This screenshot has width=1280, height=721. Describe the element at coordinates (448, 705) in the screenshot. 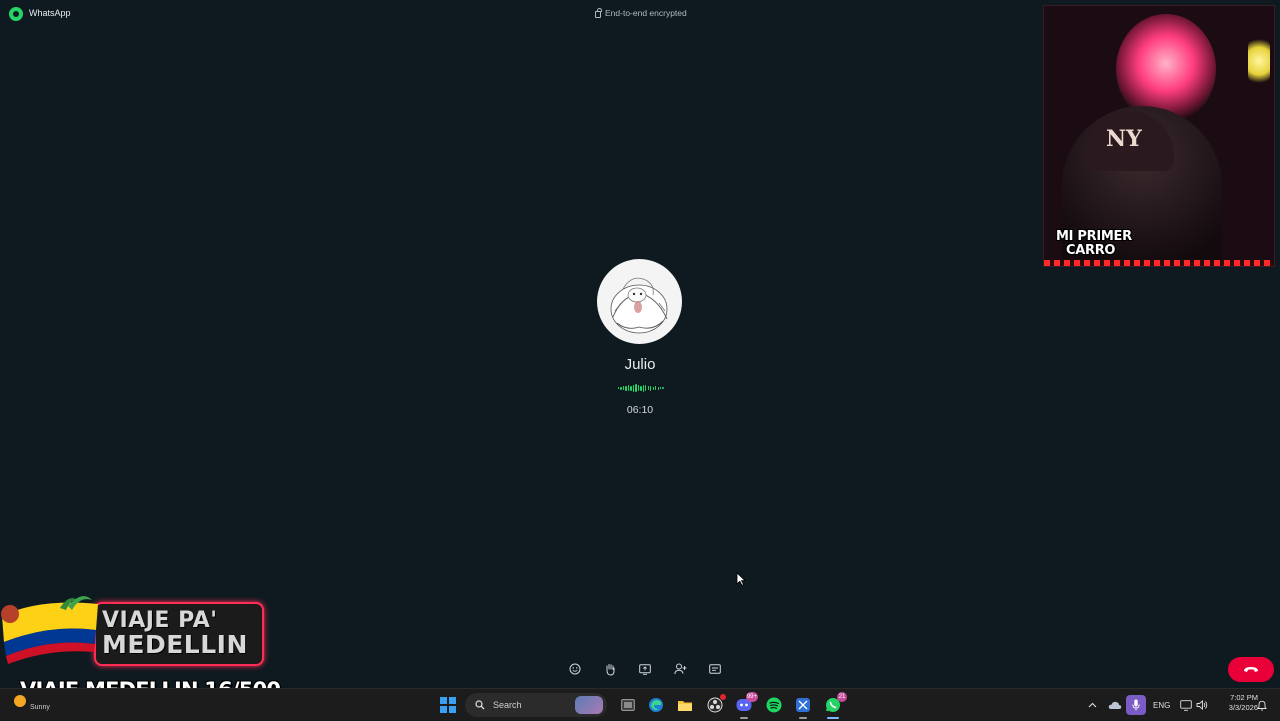

I see `windows-start-button` at that location.